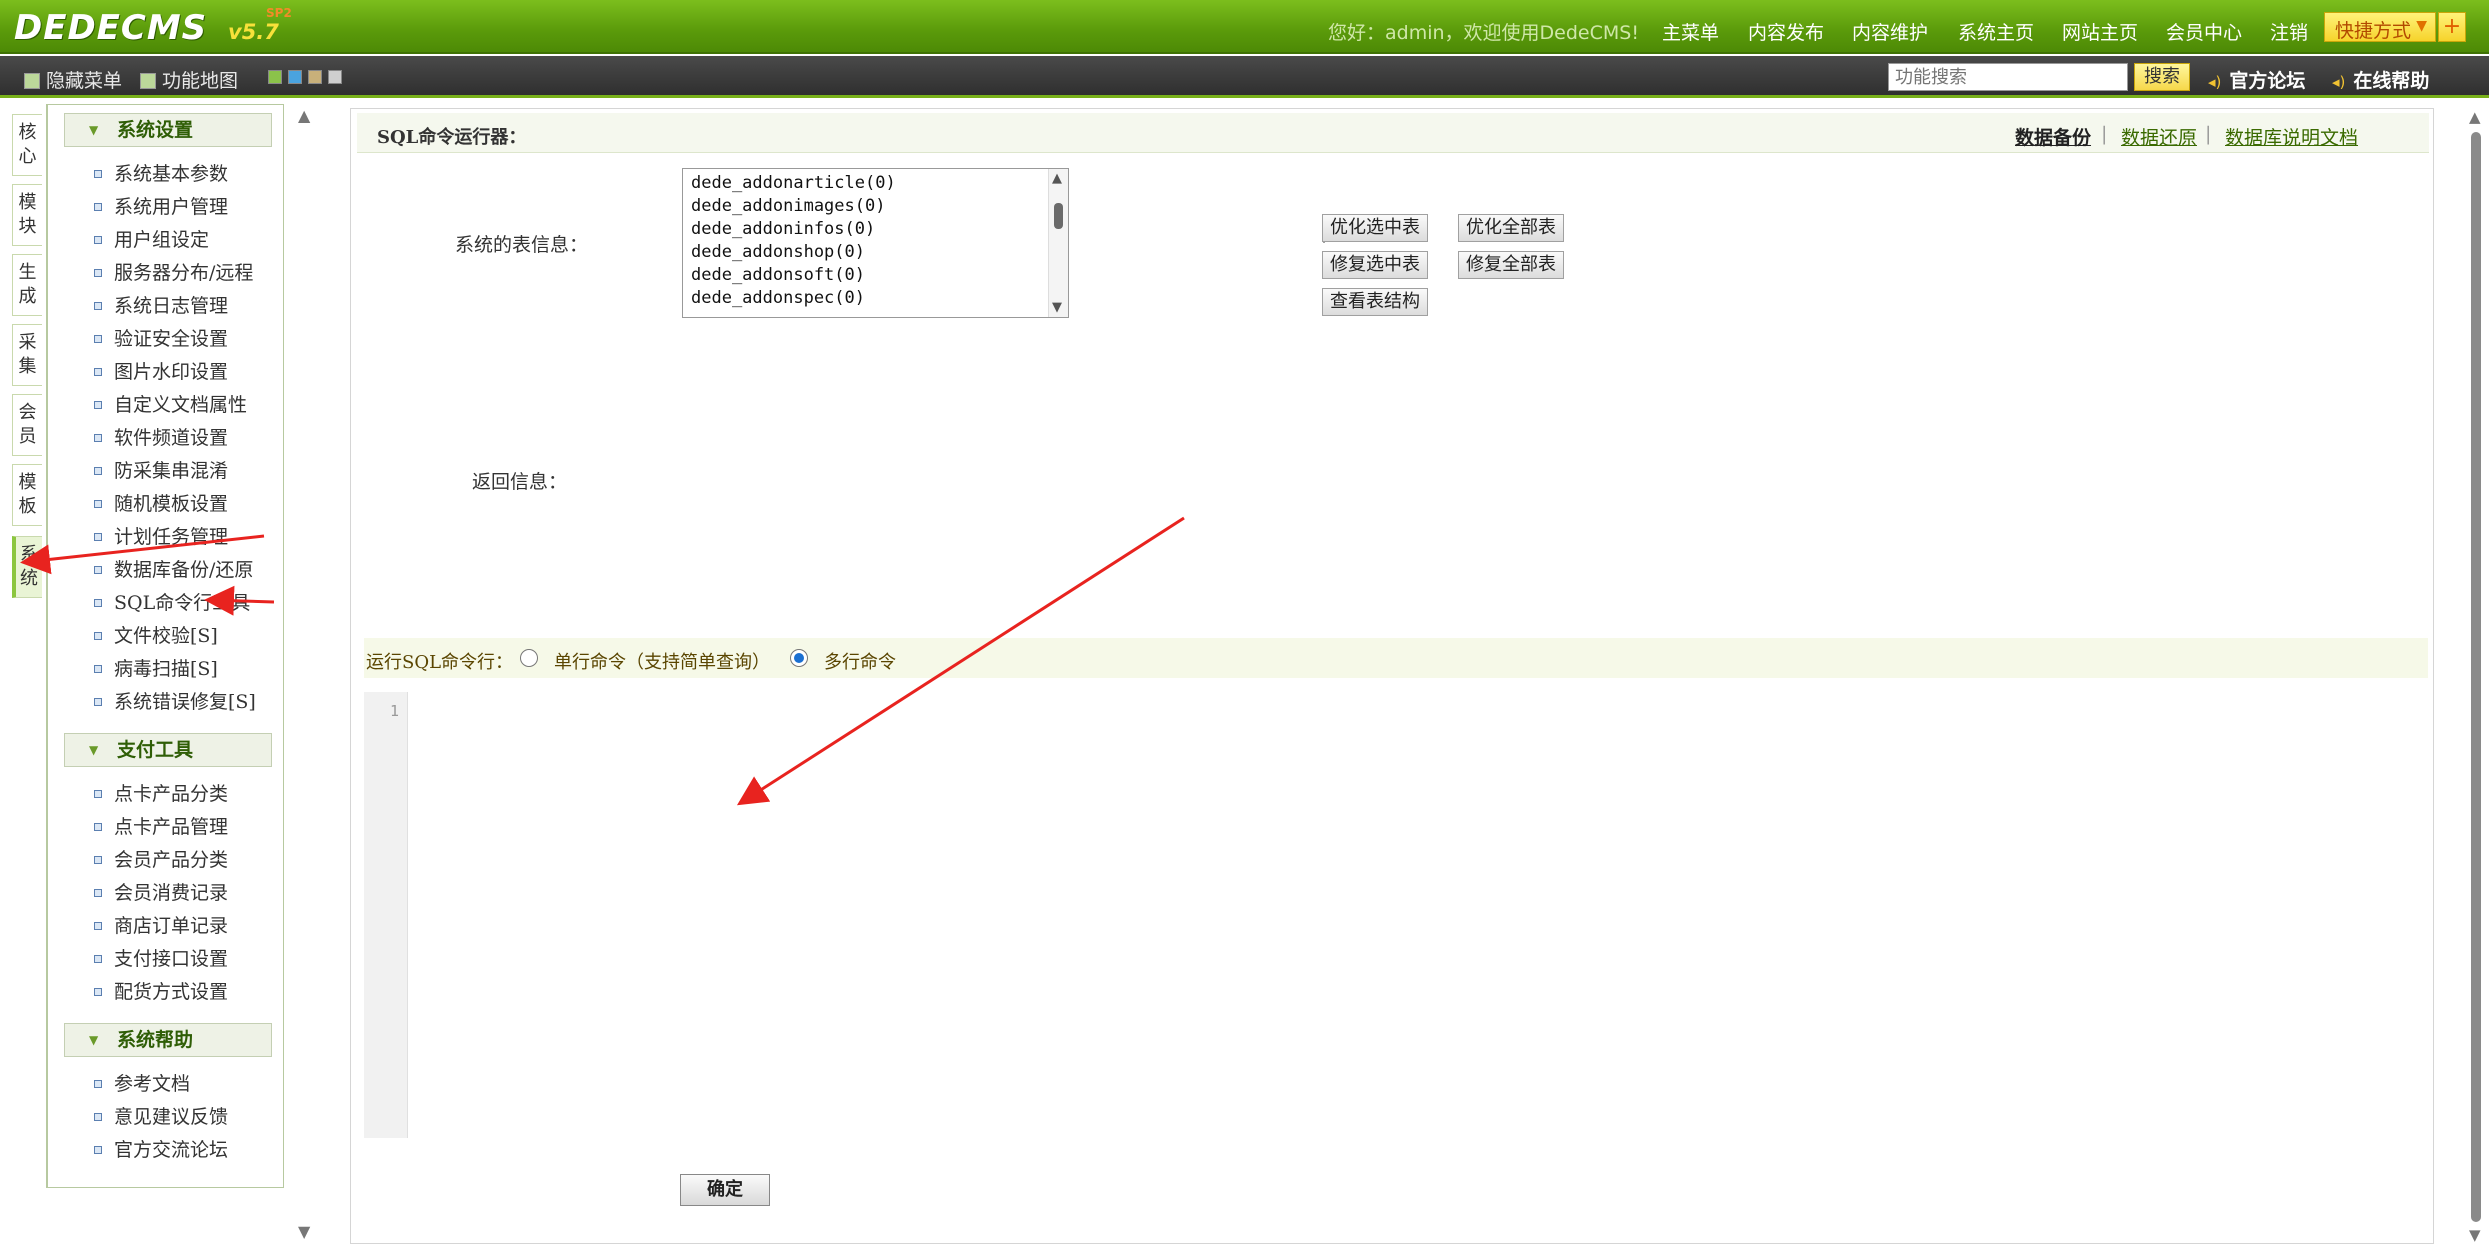 The width and height of the screenshot is (2489, 1251). I want to click on menu-item-label: 验证安全设置, so click(171, 339).